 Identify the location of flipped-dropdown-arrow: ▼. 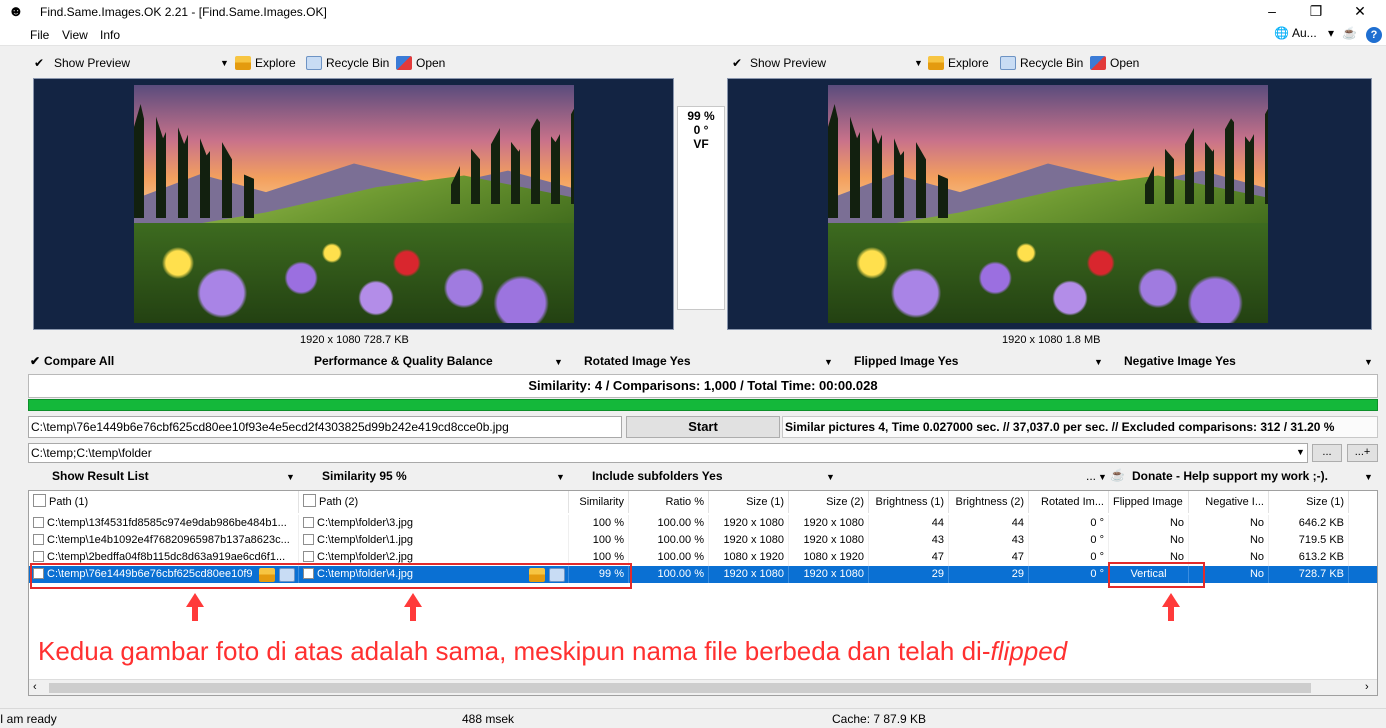
(1098, 362).